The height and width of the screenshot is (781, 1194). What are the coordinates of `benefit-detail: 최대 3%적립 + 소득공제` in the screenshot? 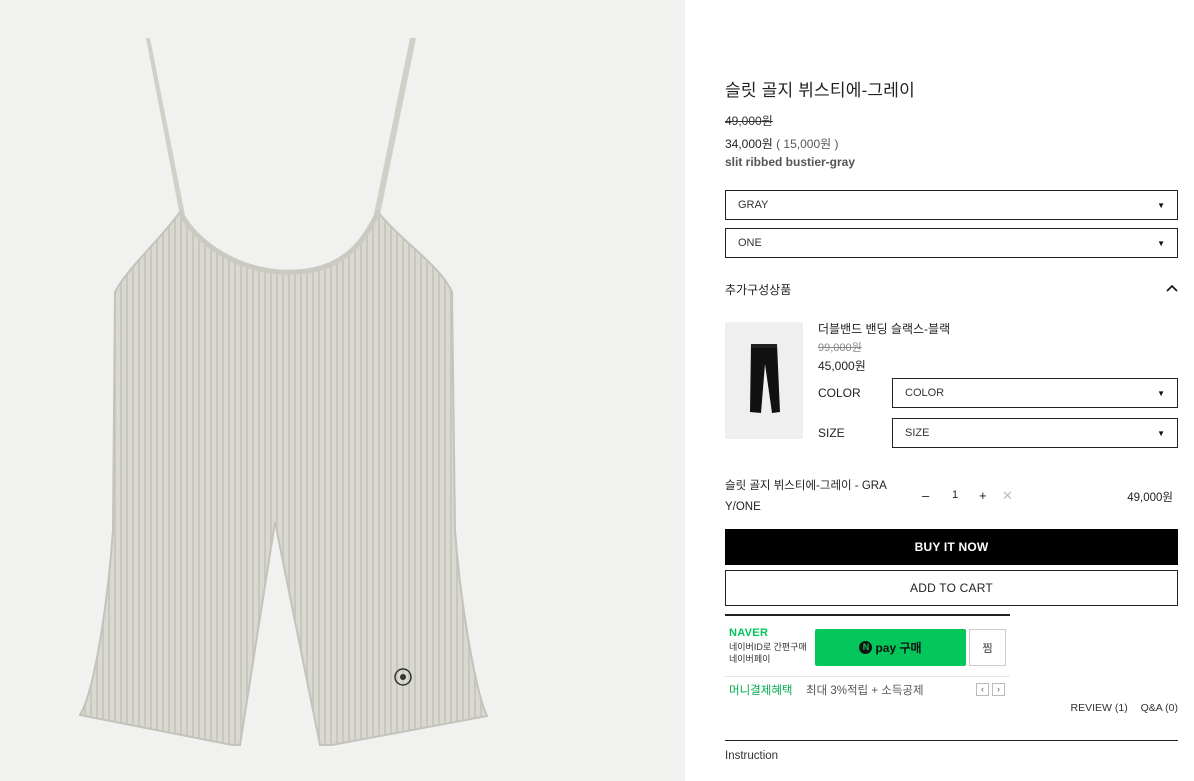 It's located at (865, 691).